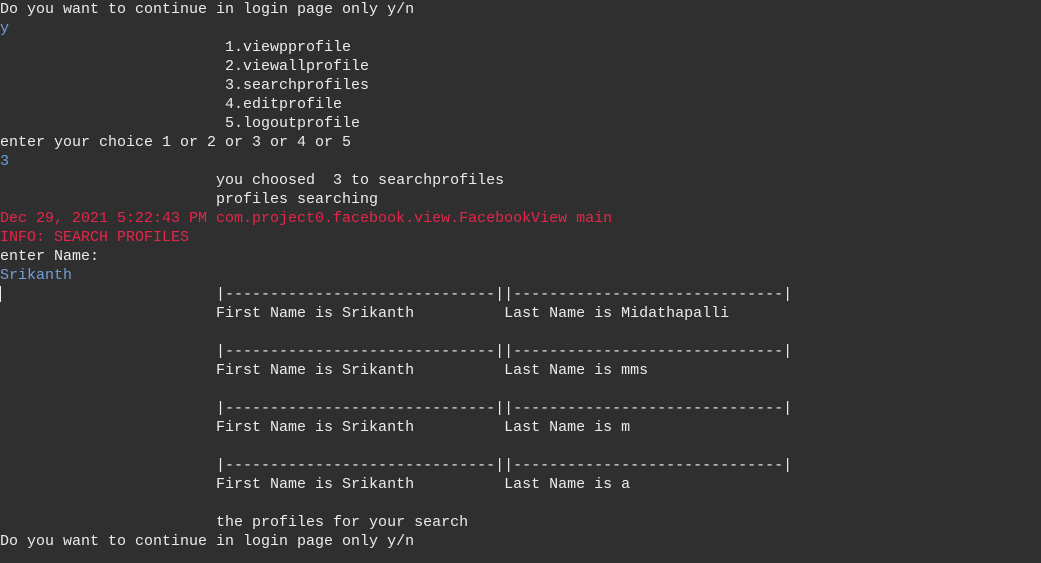 The image size is (1041, 563). Describe the element at coordinates (324, 370) in the screenshot. I see `console-line: First Name is Srikanth Last Name is mms` at that location.